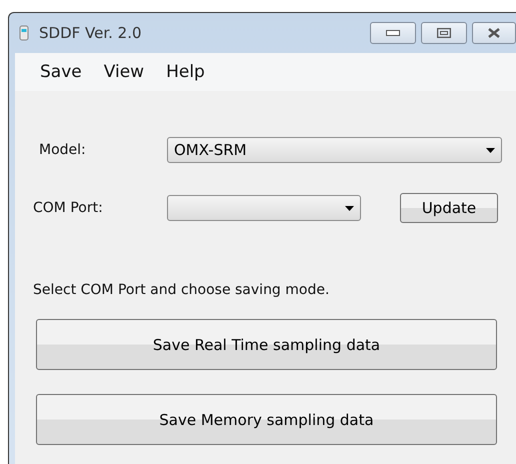 This screenshot has width=516, height=464. What do you see at coordinates (185, 72) in the screenshot?
I see `menu-item: Help` at bounding box center [185, 72].